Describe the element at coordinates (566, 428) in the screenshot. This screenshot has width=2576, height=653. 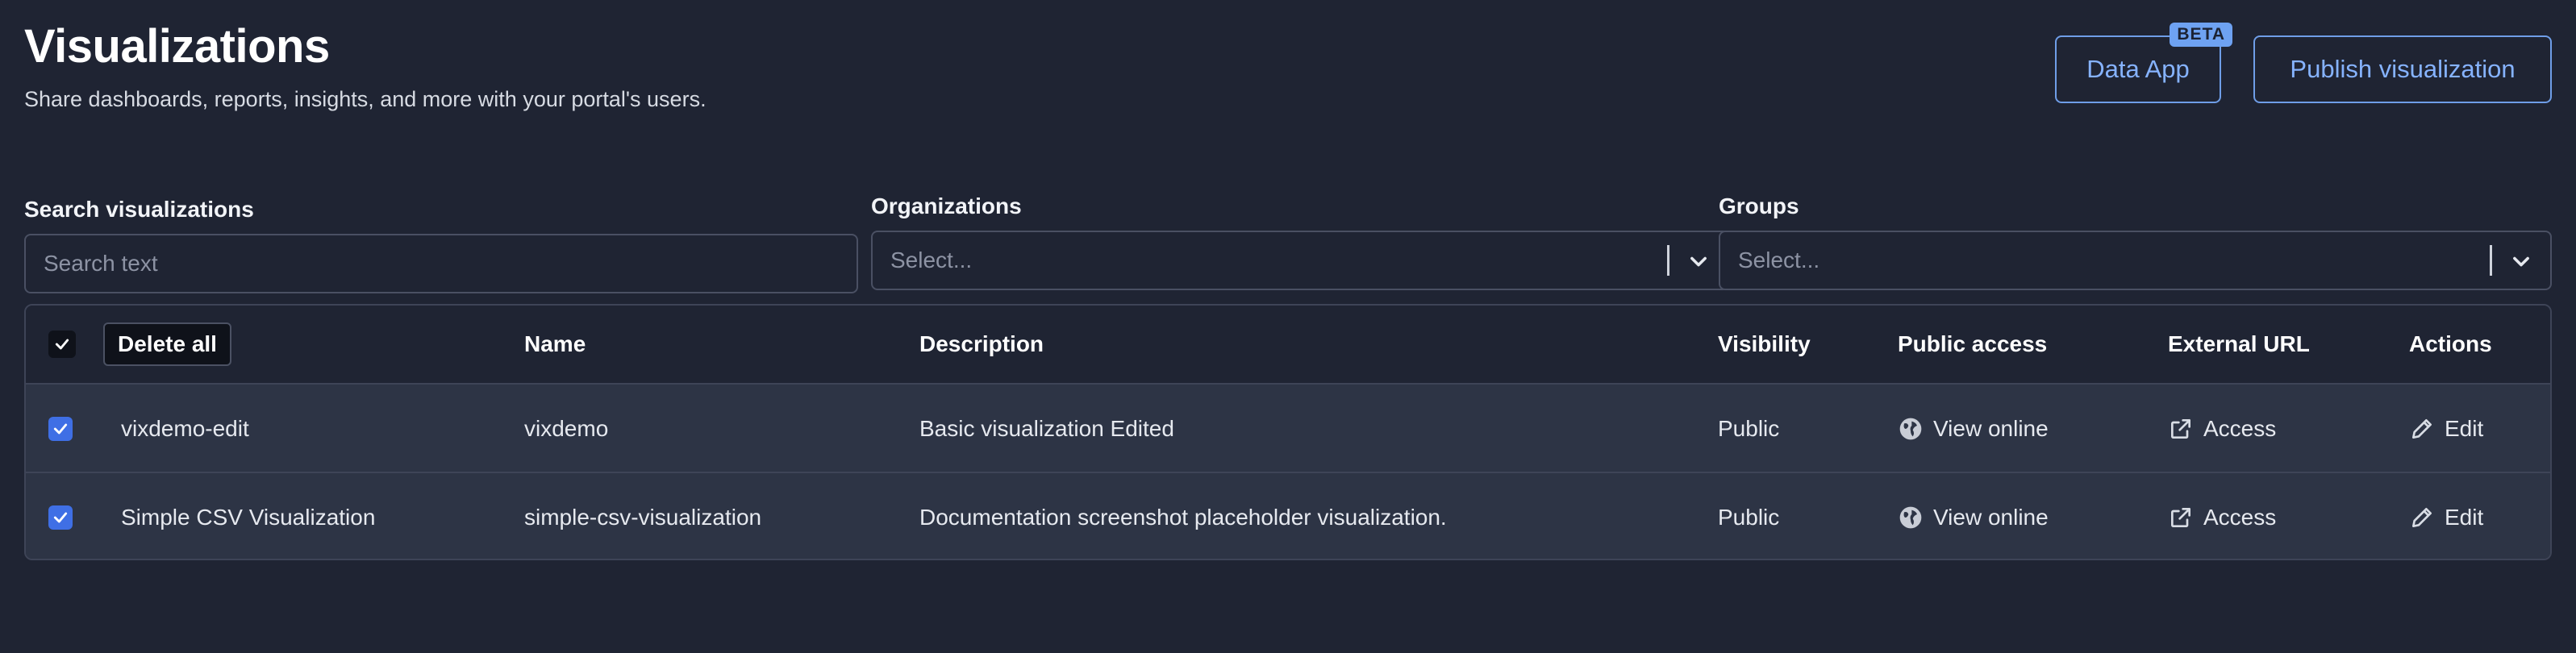
I see `row-name: vixdemo` at that location.